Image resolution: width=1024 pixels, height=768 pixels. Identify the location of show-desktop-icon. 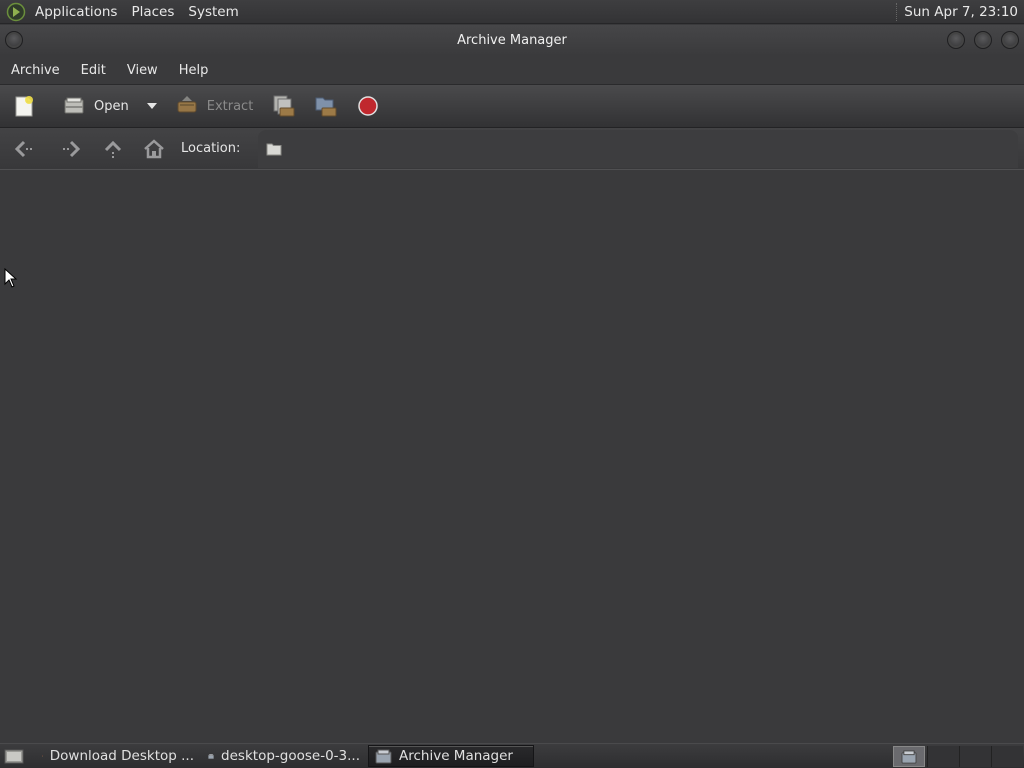
(14, 756).